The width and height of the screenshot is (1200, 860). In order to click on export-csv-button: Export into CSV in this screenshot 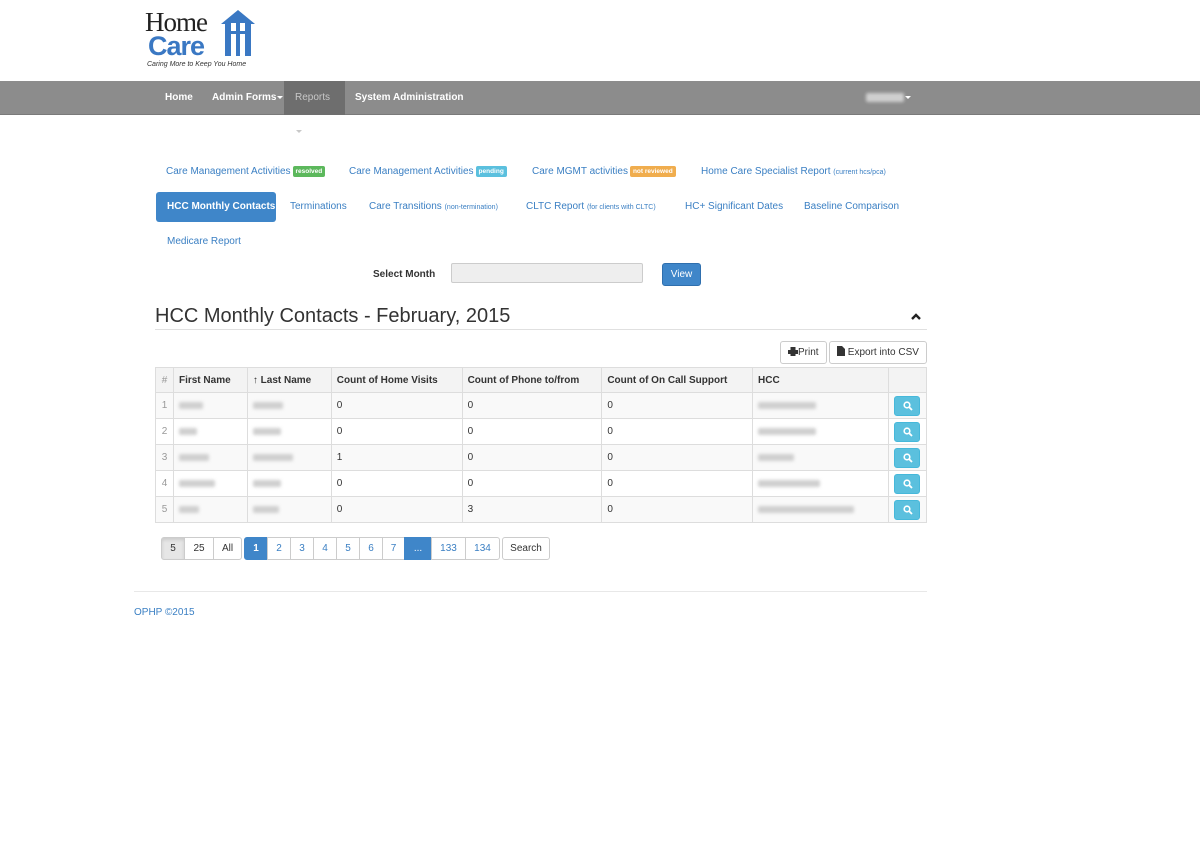, I will do `click(878, 352)`.